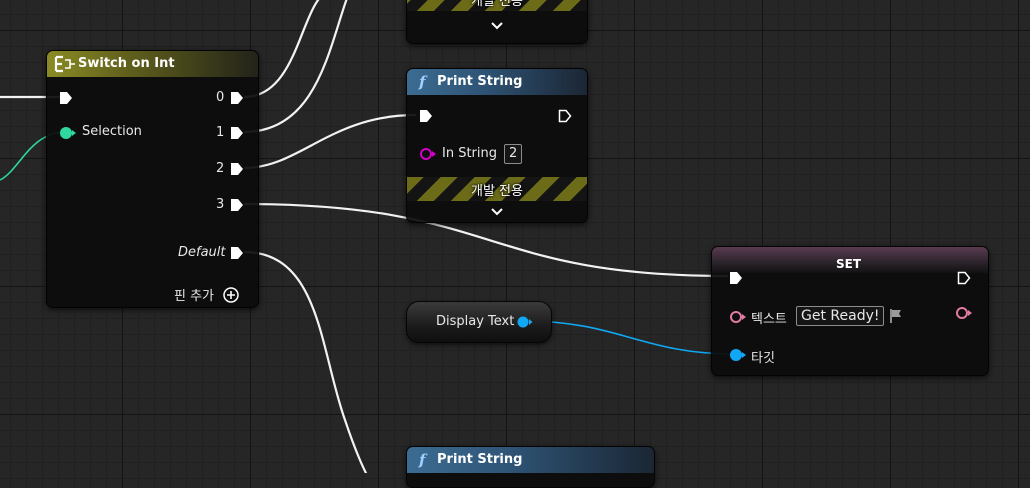  I want to click on selection-pin, so click(68, 133).